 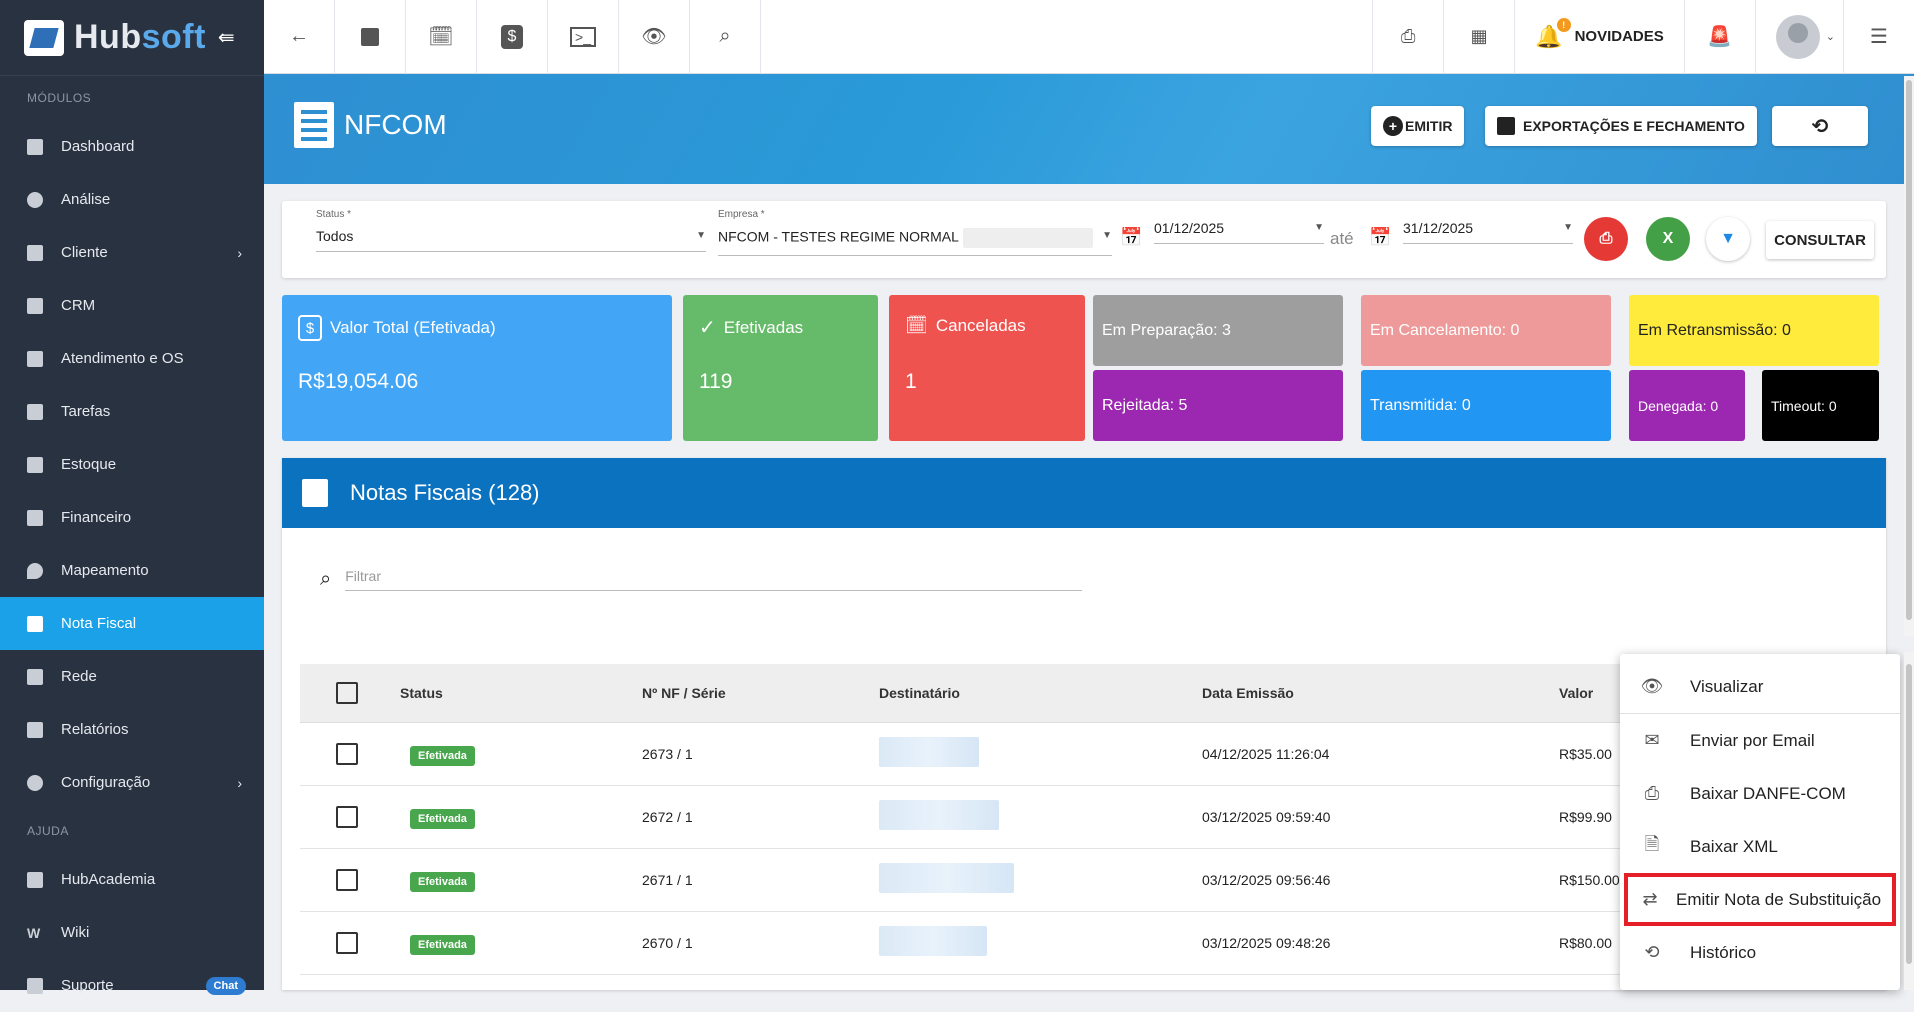 What do you see at coordinates (132, 464) in the screenshot?
I see `sidebar-item-estoque: Estoque` at bounding box center [132, 464].